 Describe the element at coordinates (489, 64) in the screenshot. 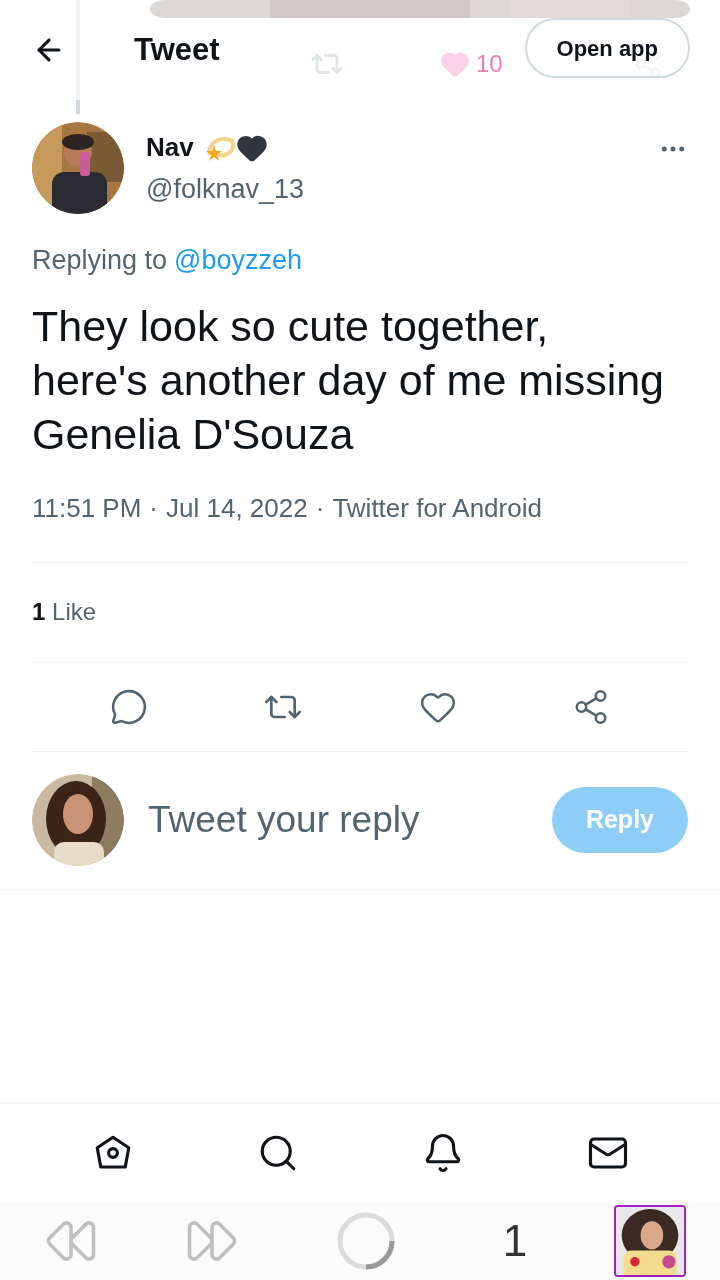

I see `like-count: 10` at that location.